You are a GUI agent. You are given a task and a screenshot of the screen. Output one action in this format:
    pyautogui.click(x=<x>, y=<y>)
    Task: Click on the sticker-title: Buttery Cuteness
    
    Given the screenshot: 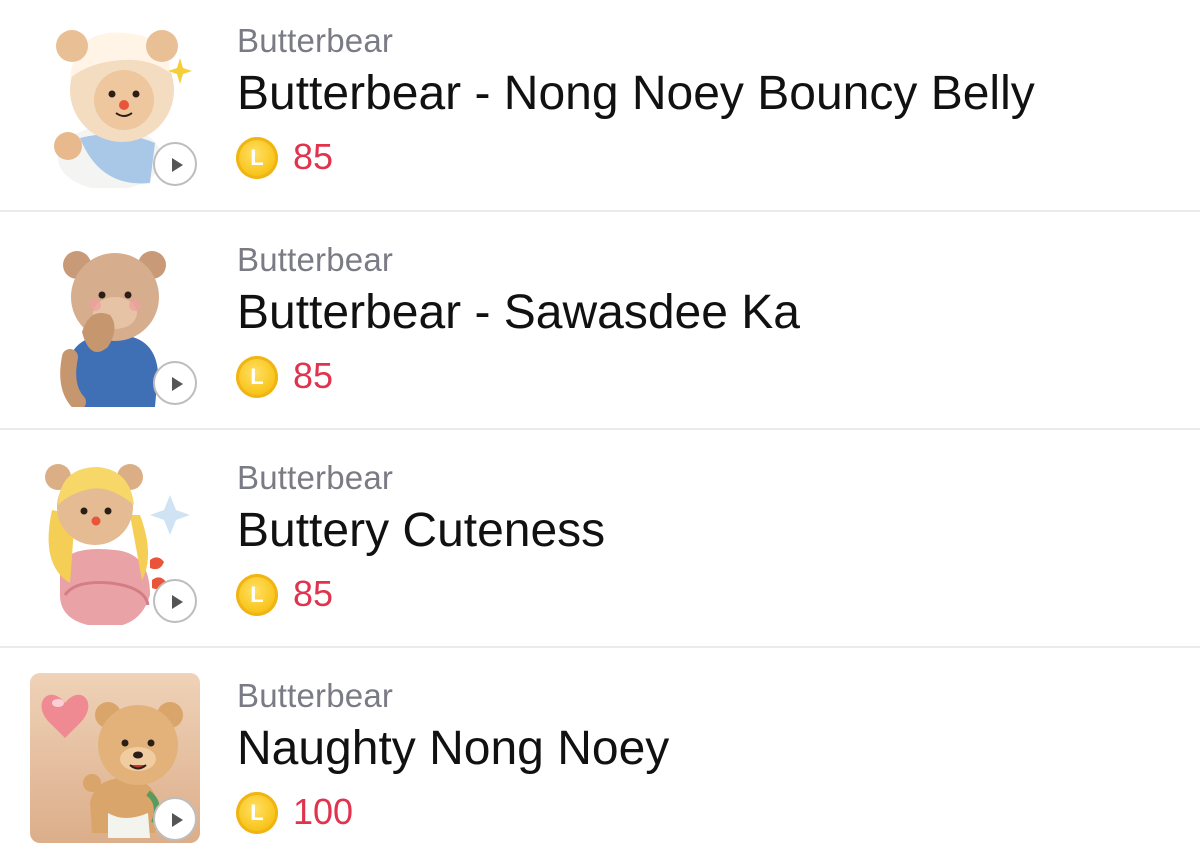 What is the action you would take?
    pyautogui.click(x=421, y=530)
    